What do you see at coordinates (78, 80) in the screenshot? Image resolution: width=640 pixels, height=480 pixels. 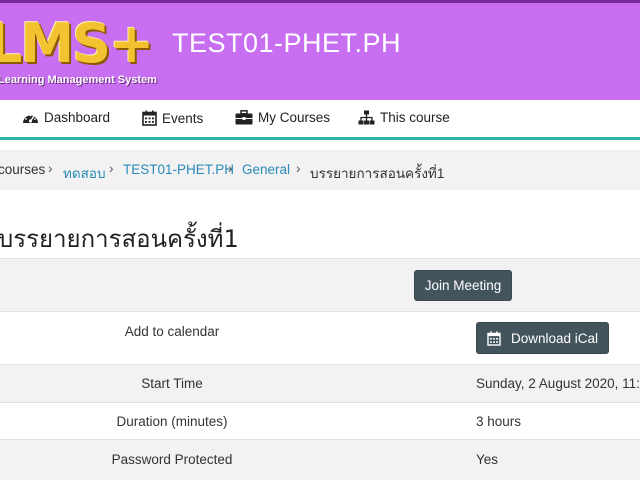 I see `logo-subtitle: Learning Management System` at bounding box center [78, 80].